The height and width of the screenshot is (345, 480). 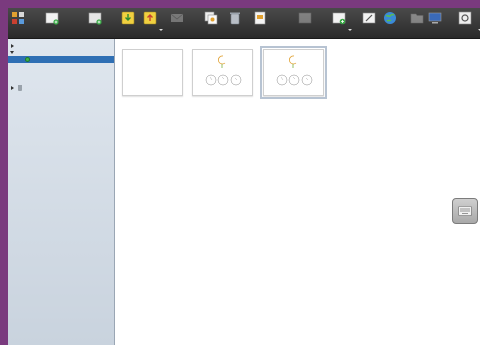 I want to click on open-sankore-label, so click(x=463, y=31).